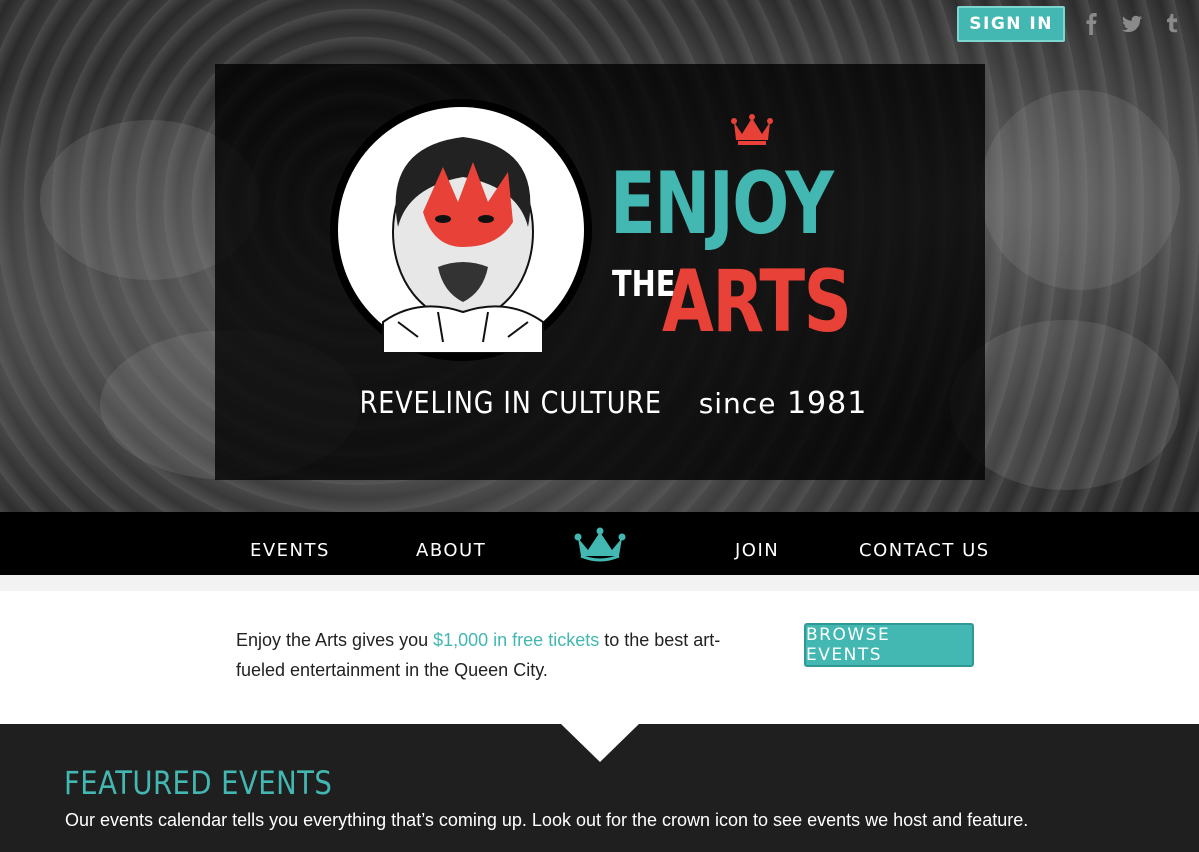  What do you see at coordinates (516, 640) in the screenshot?
I see `intro-highlight: $1,000 in free tickets` at bounding box center [516, 640].